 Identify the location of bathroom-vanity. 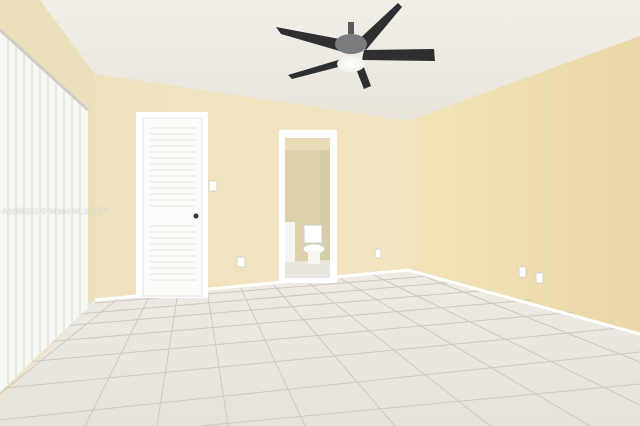
(290, 242).